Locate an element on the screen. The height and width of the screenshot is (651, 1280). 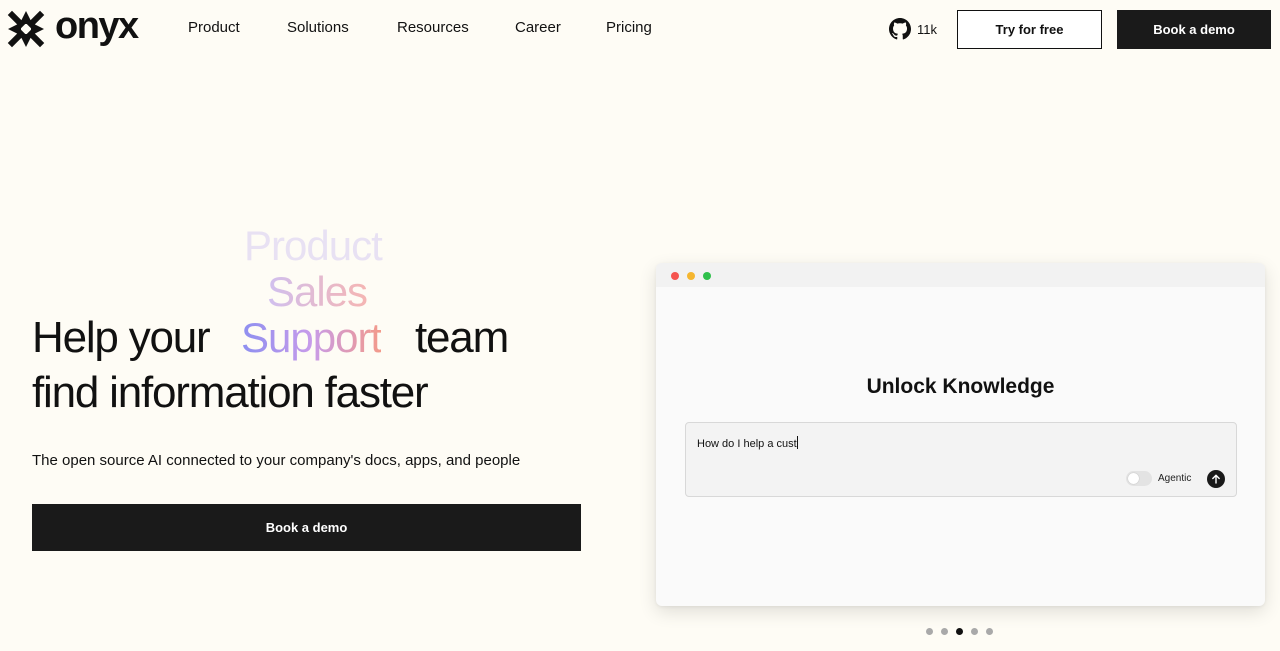
chat-input-box: How do I help a cust Agentic is located at coordinates (961, 459).